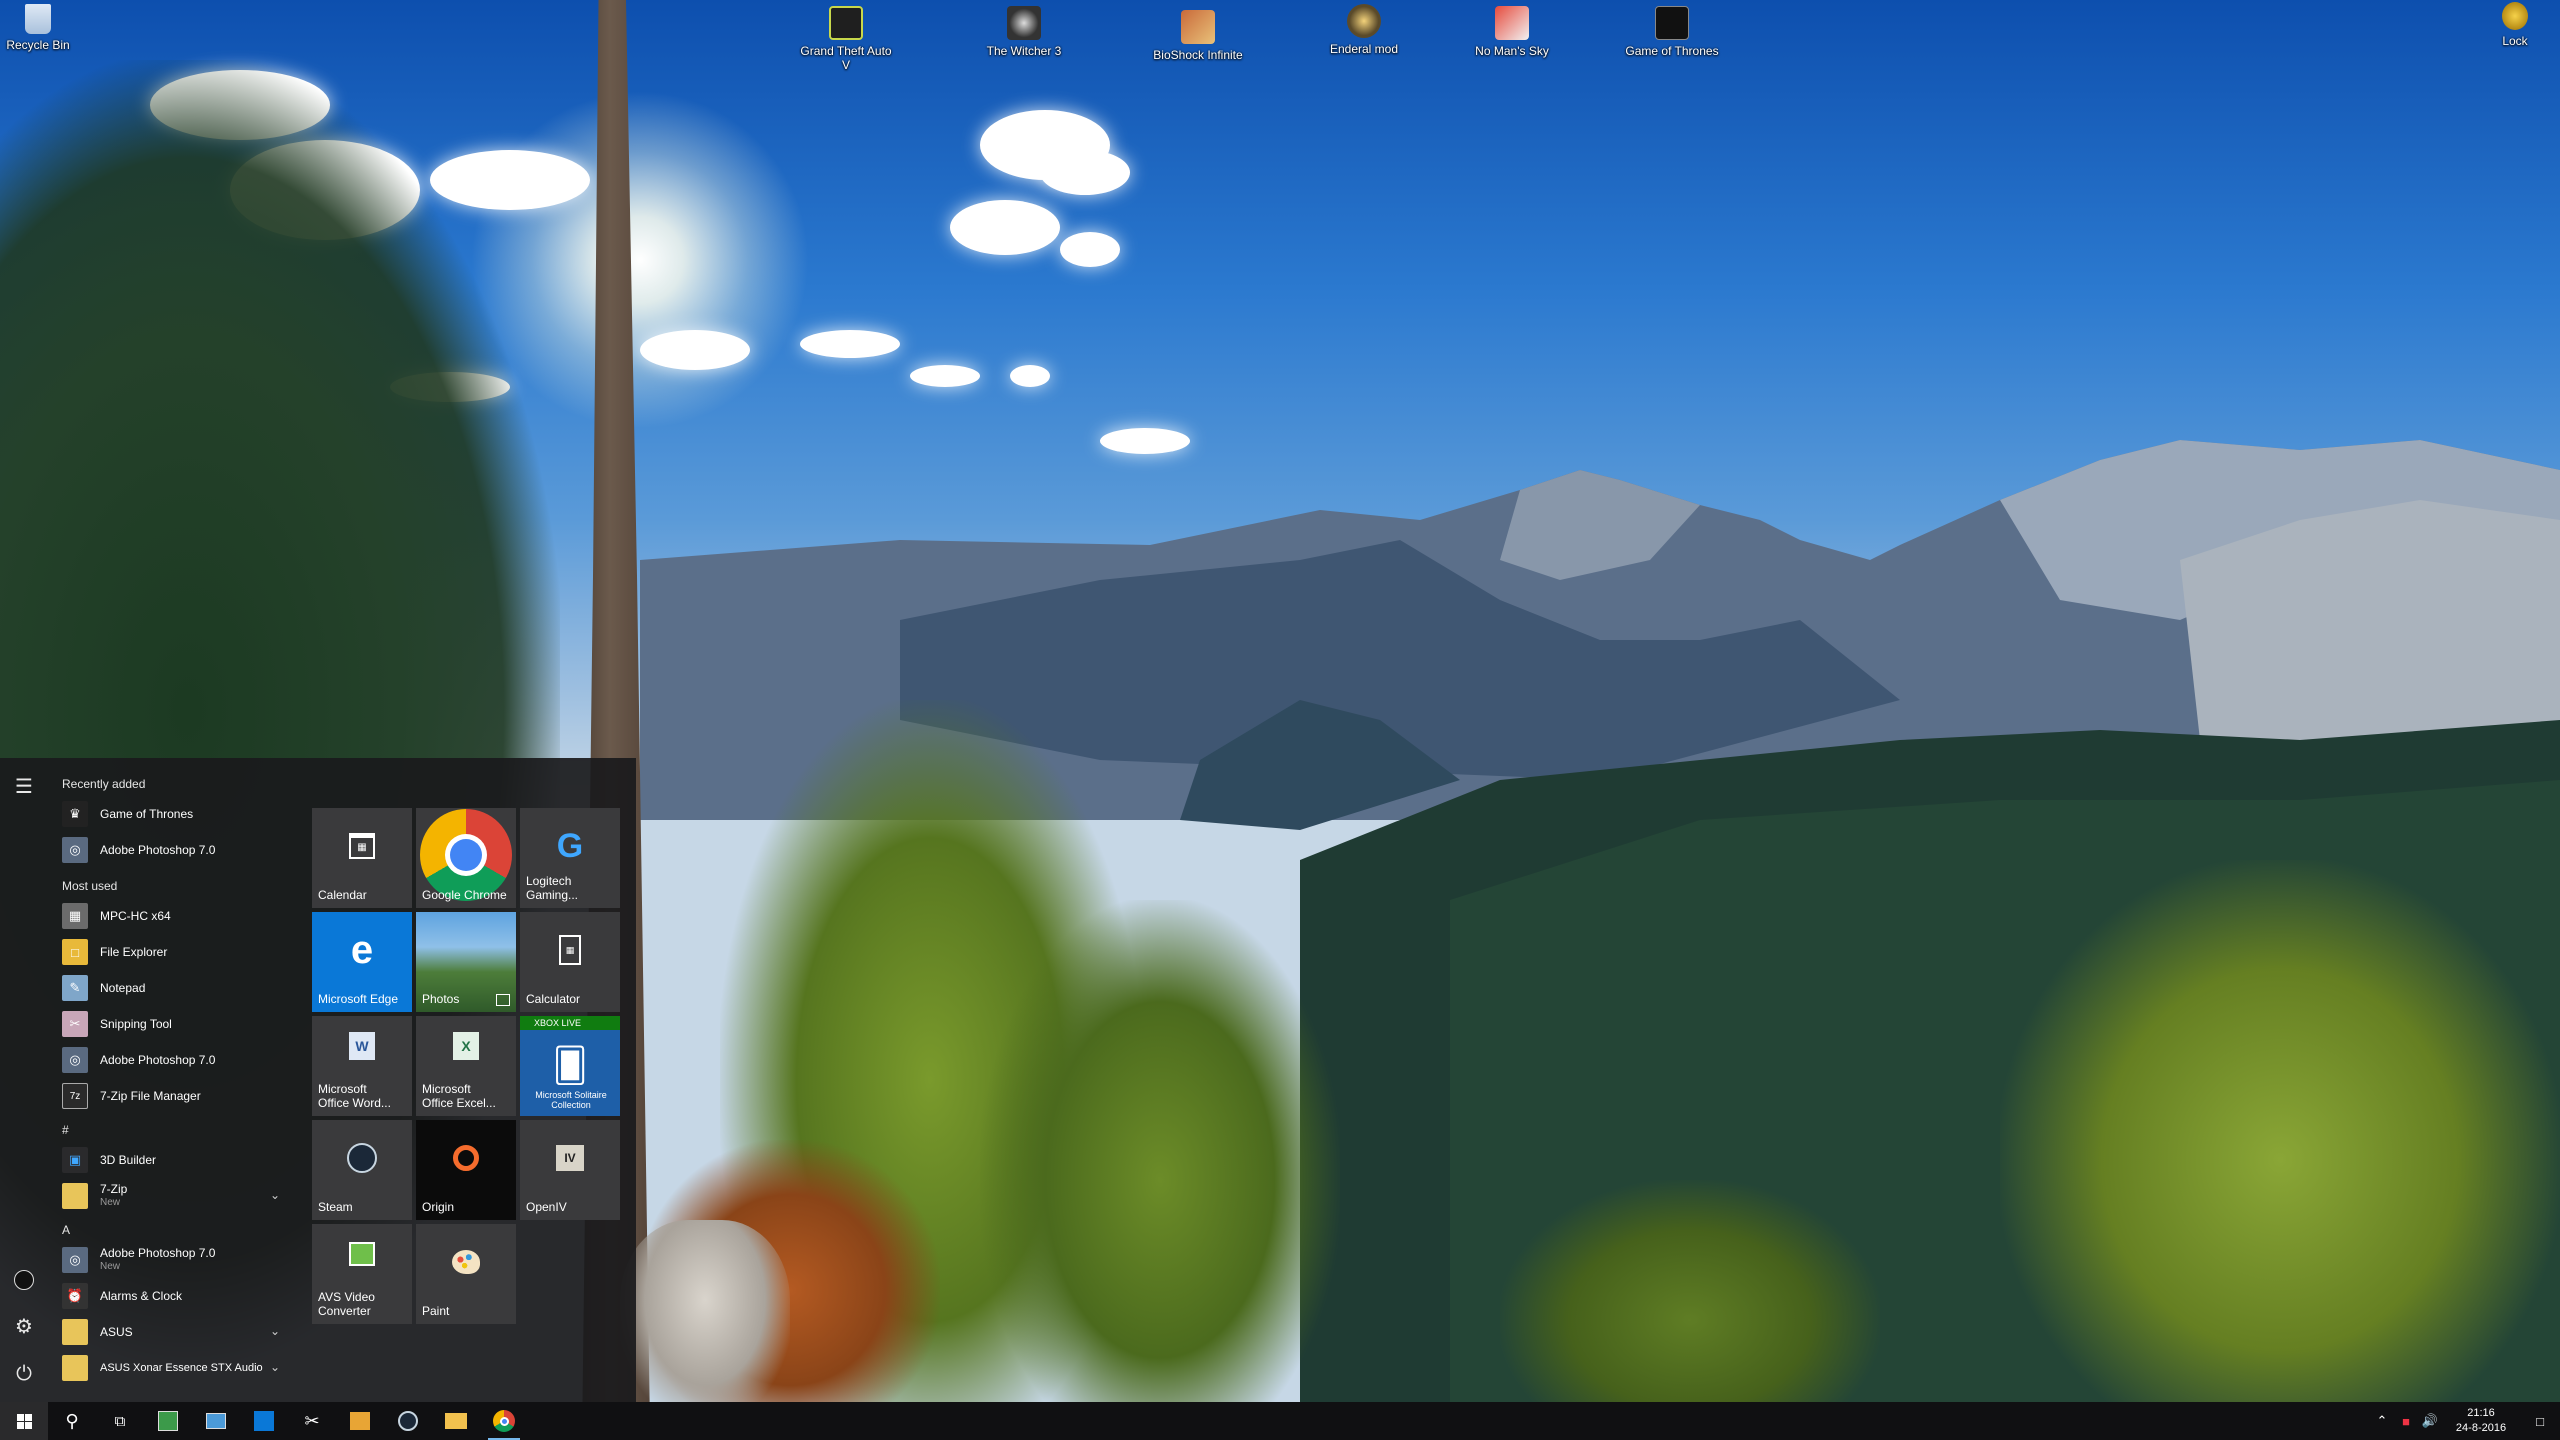 The width and height of the screenshot is (2560, 1440). I want to click on taskbar-app-spreadsheet-icon, so click(168, 1421).